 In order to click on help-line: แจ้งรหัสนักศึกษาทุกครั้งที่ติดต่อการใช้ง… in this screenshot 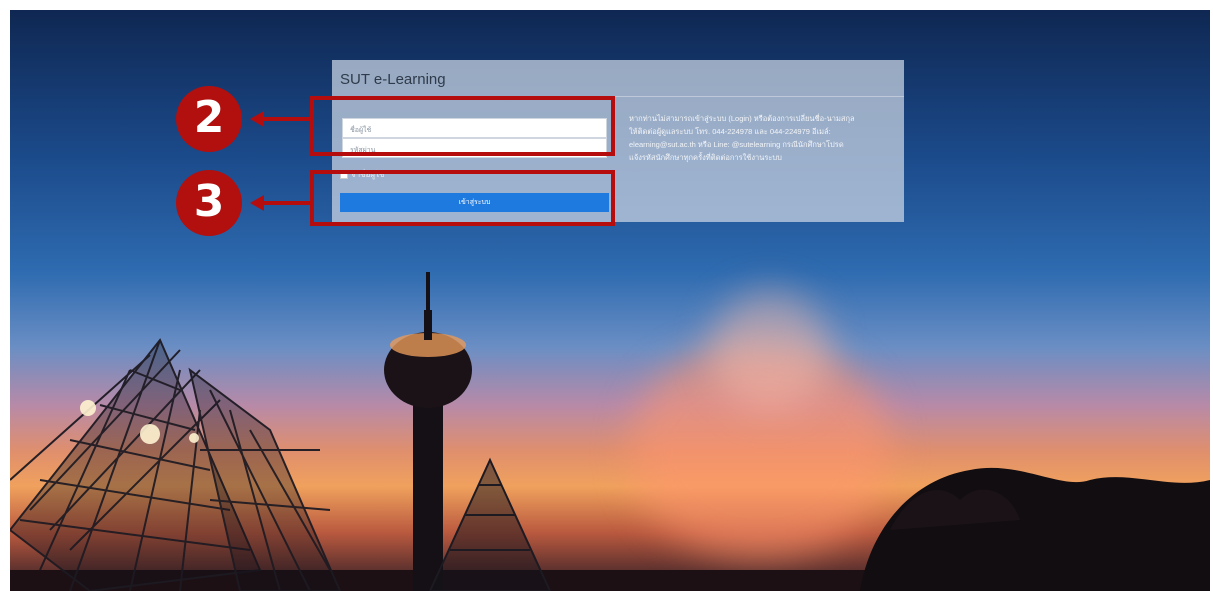, I will do `click(705, 157)`.